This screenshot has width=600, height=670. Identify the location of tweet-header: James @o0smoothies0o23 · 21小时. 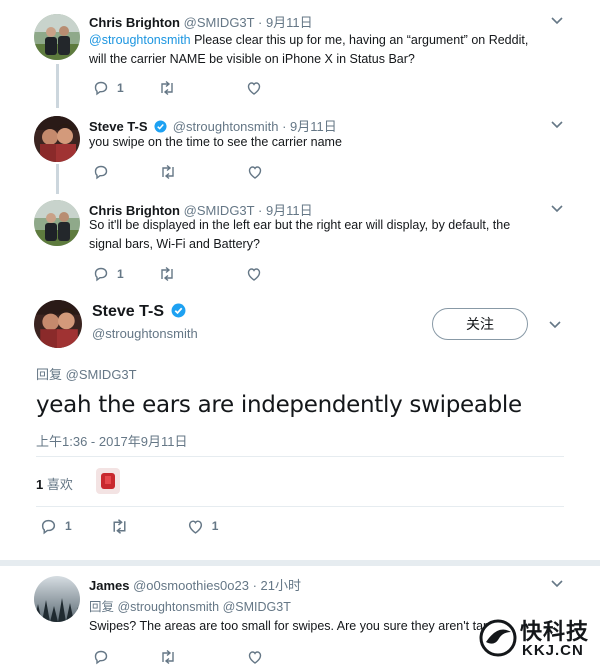
(195, 584).